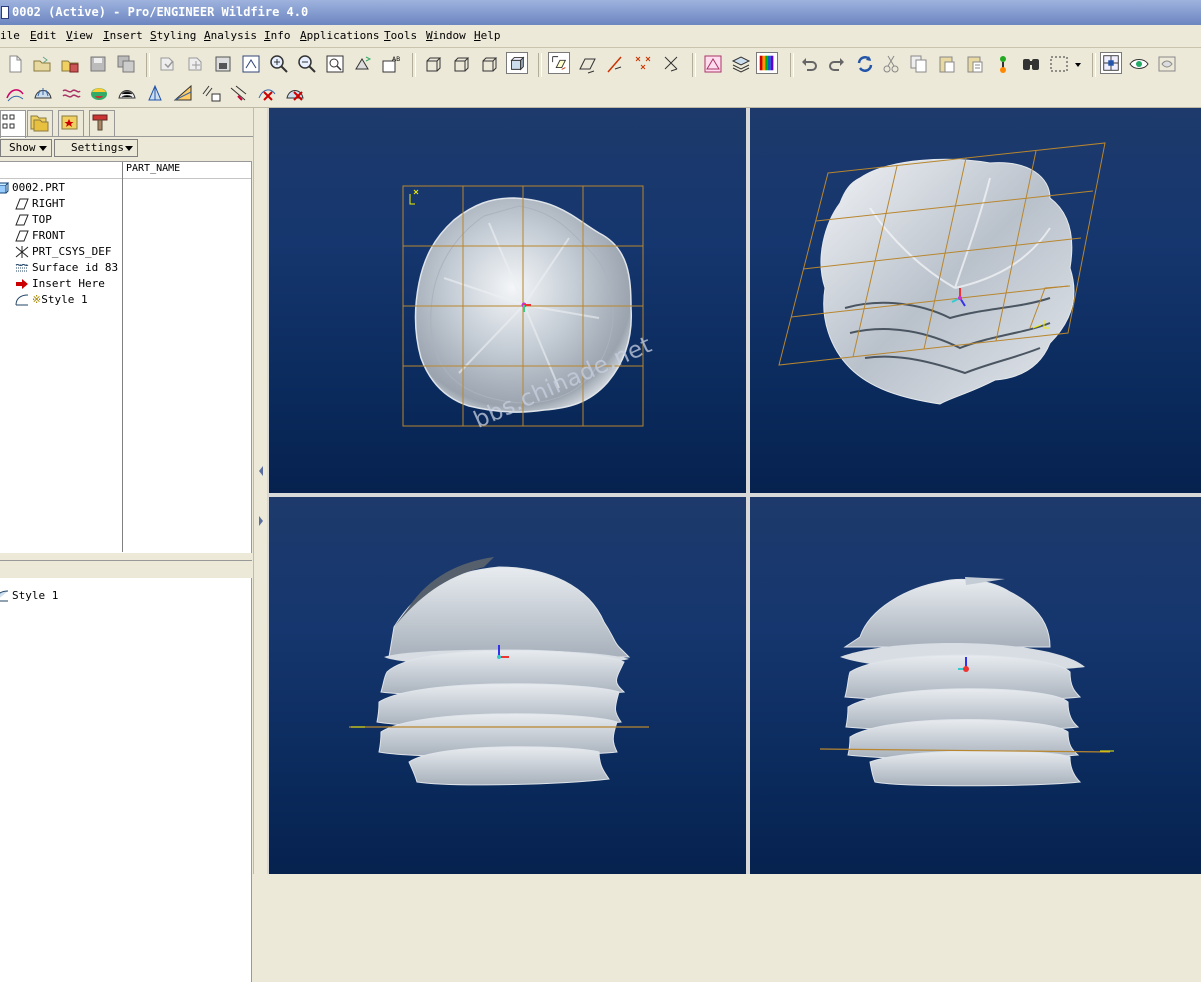 The width and height of the screenshot is (1201, 982). What do you see at coordinates (79, 36) in the screenshot?
I see `menu-view: View` at bounding box center [79, 36].